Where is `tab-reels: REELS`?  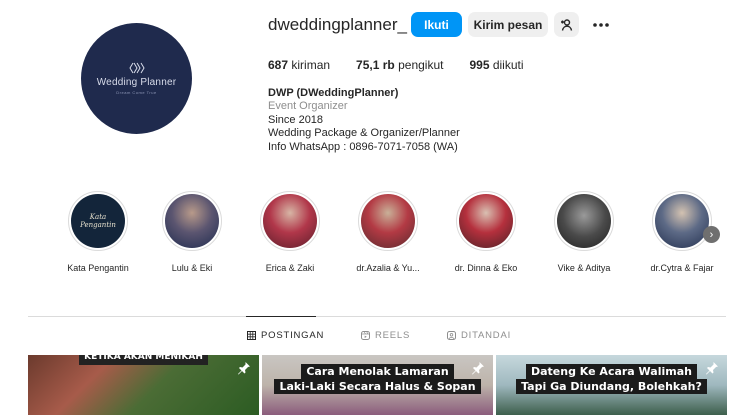 tab-reels: REELS is located at coordinates (385, 335).